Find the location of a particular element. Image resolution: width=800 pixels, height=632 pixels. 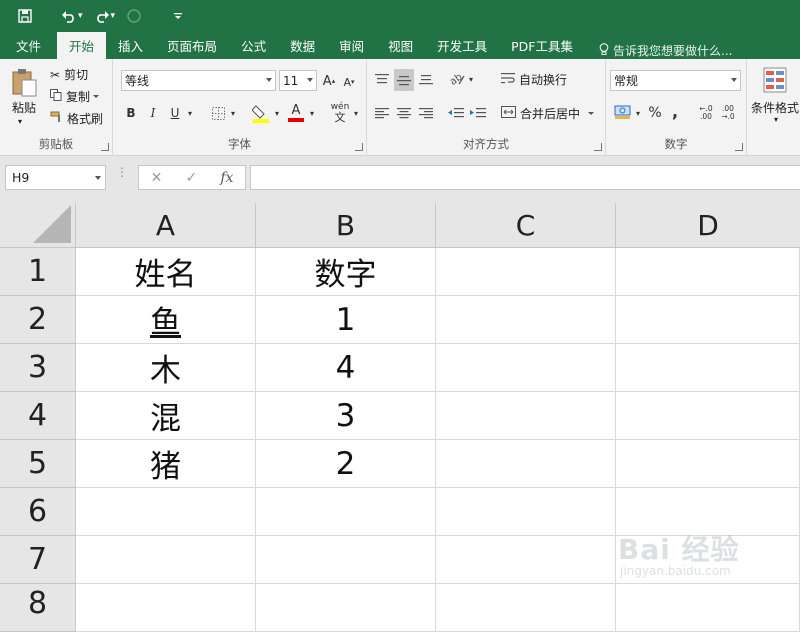

cell-a5: 猪 is located at coordinates (166, 464).